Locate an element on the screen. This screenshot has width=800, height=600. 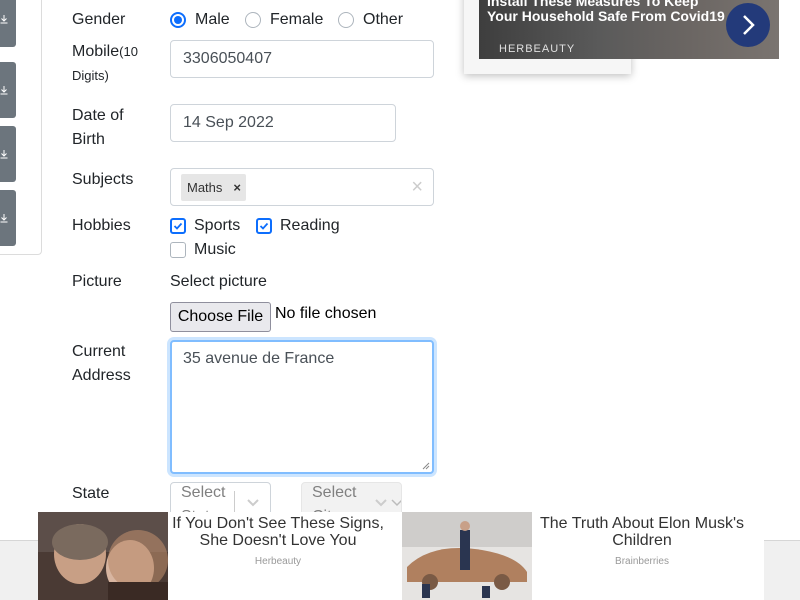
ad-top-source: HERBEAUTY is located at coordinates (537, 49).